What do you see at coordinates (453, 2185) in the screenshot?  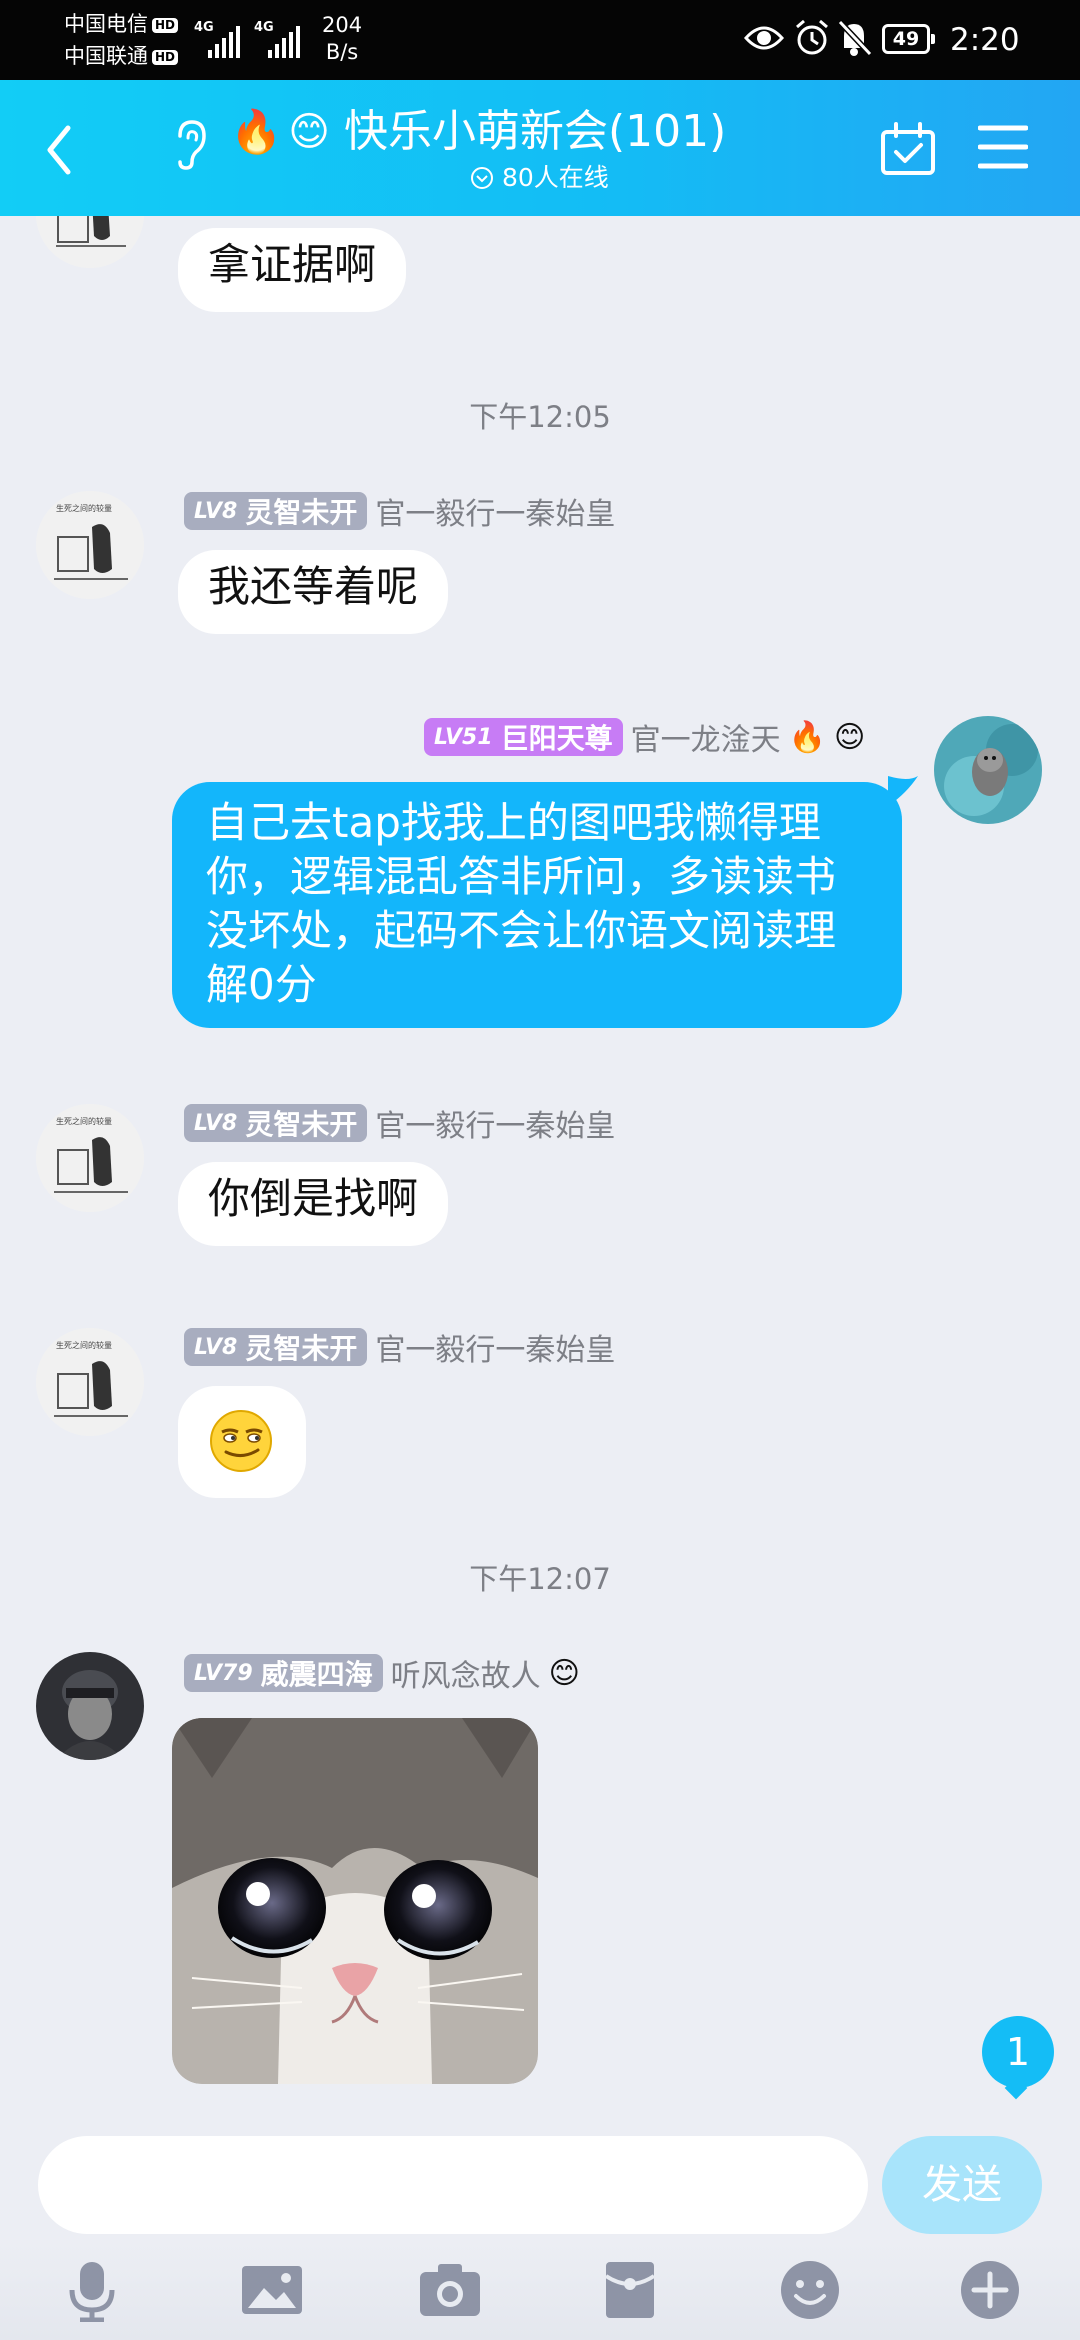 I see `message-input` at bounding box center [453, 2185].